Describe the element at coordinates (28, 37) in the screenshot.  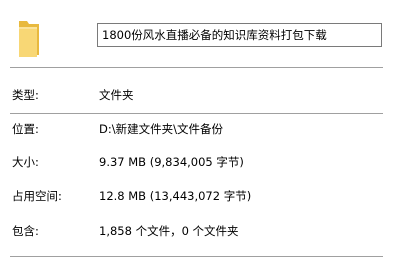
I see `folder-icon` at that location.